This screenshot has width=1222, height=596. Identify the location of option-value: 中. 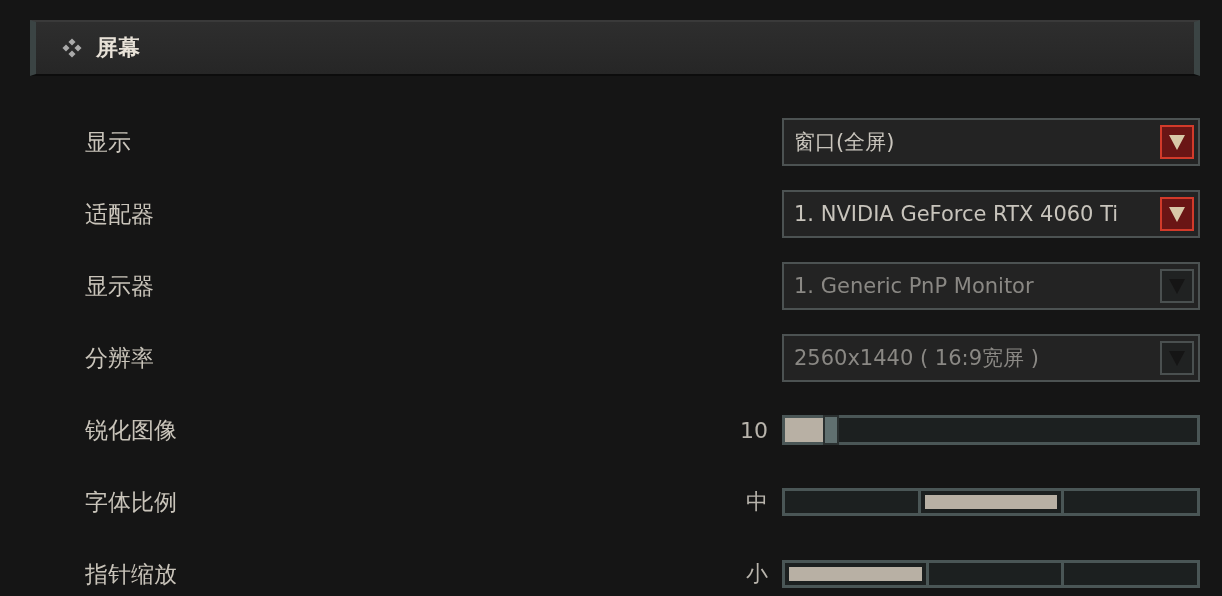
(757, 502).